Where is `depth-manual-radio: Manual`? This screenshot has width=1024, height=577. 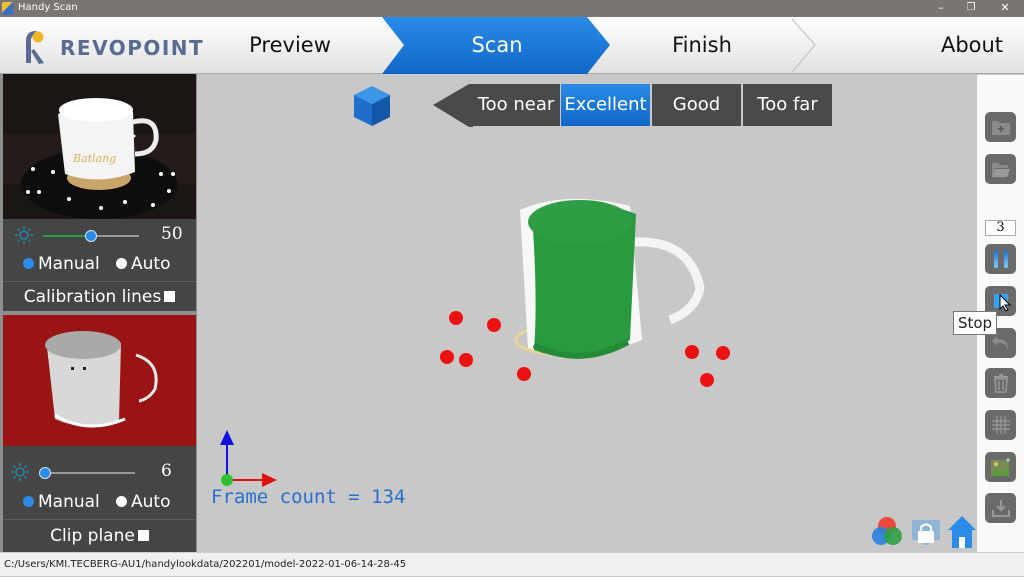 depth-manual-radio: Manual is located at coordinates (61, 502).